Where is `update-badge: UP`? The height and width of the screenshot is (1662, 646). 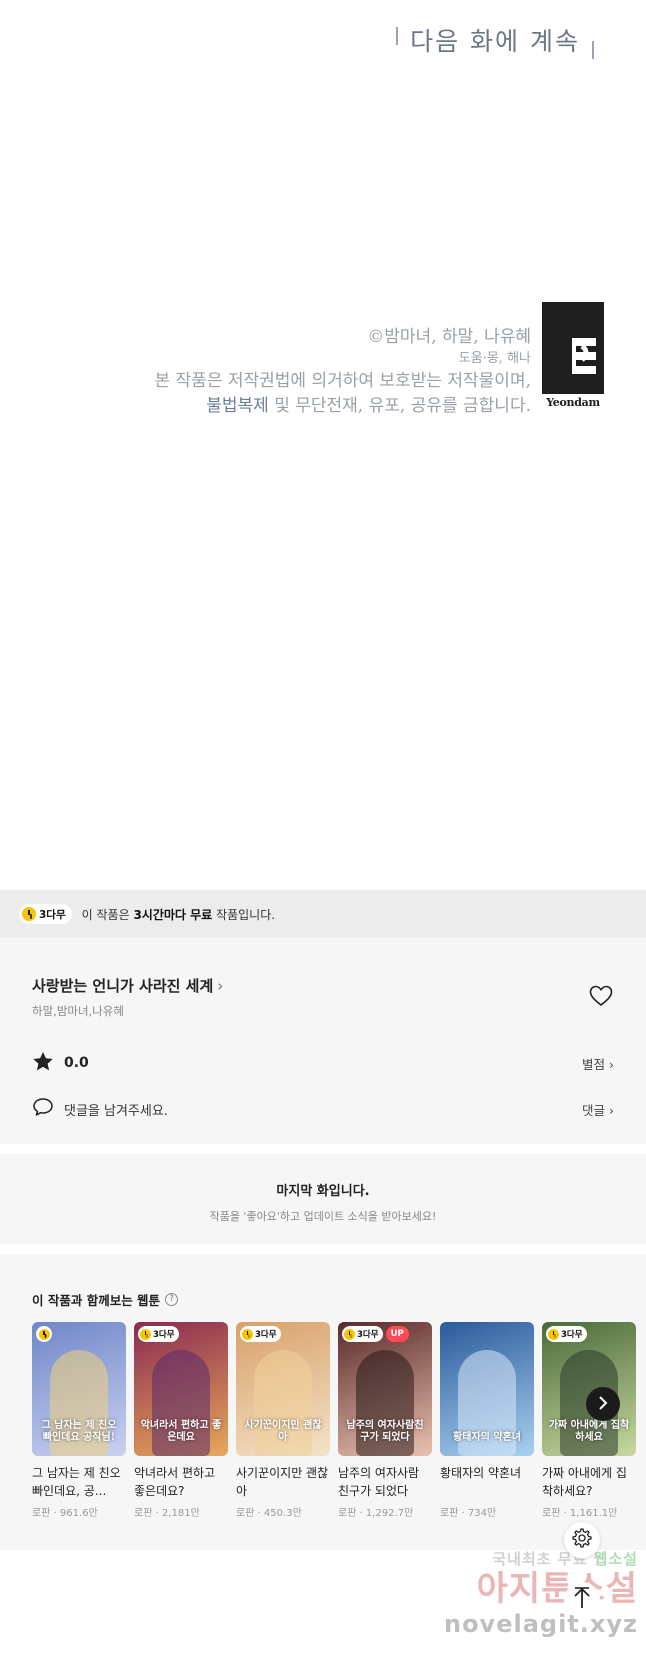 update-badge: UP is located at coordinates (397, 1334).